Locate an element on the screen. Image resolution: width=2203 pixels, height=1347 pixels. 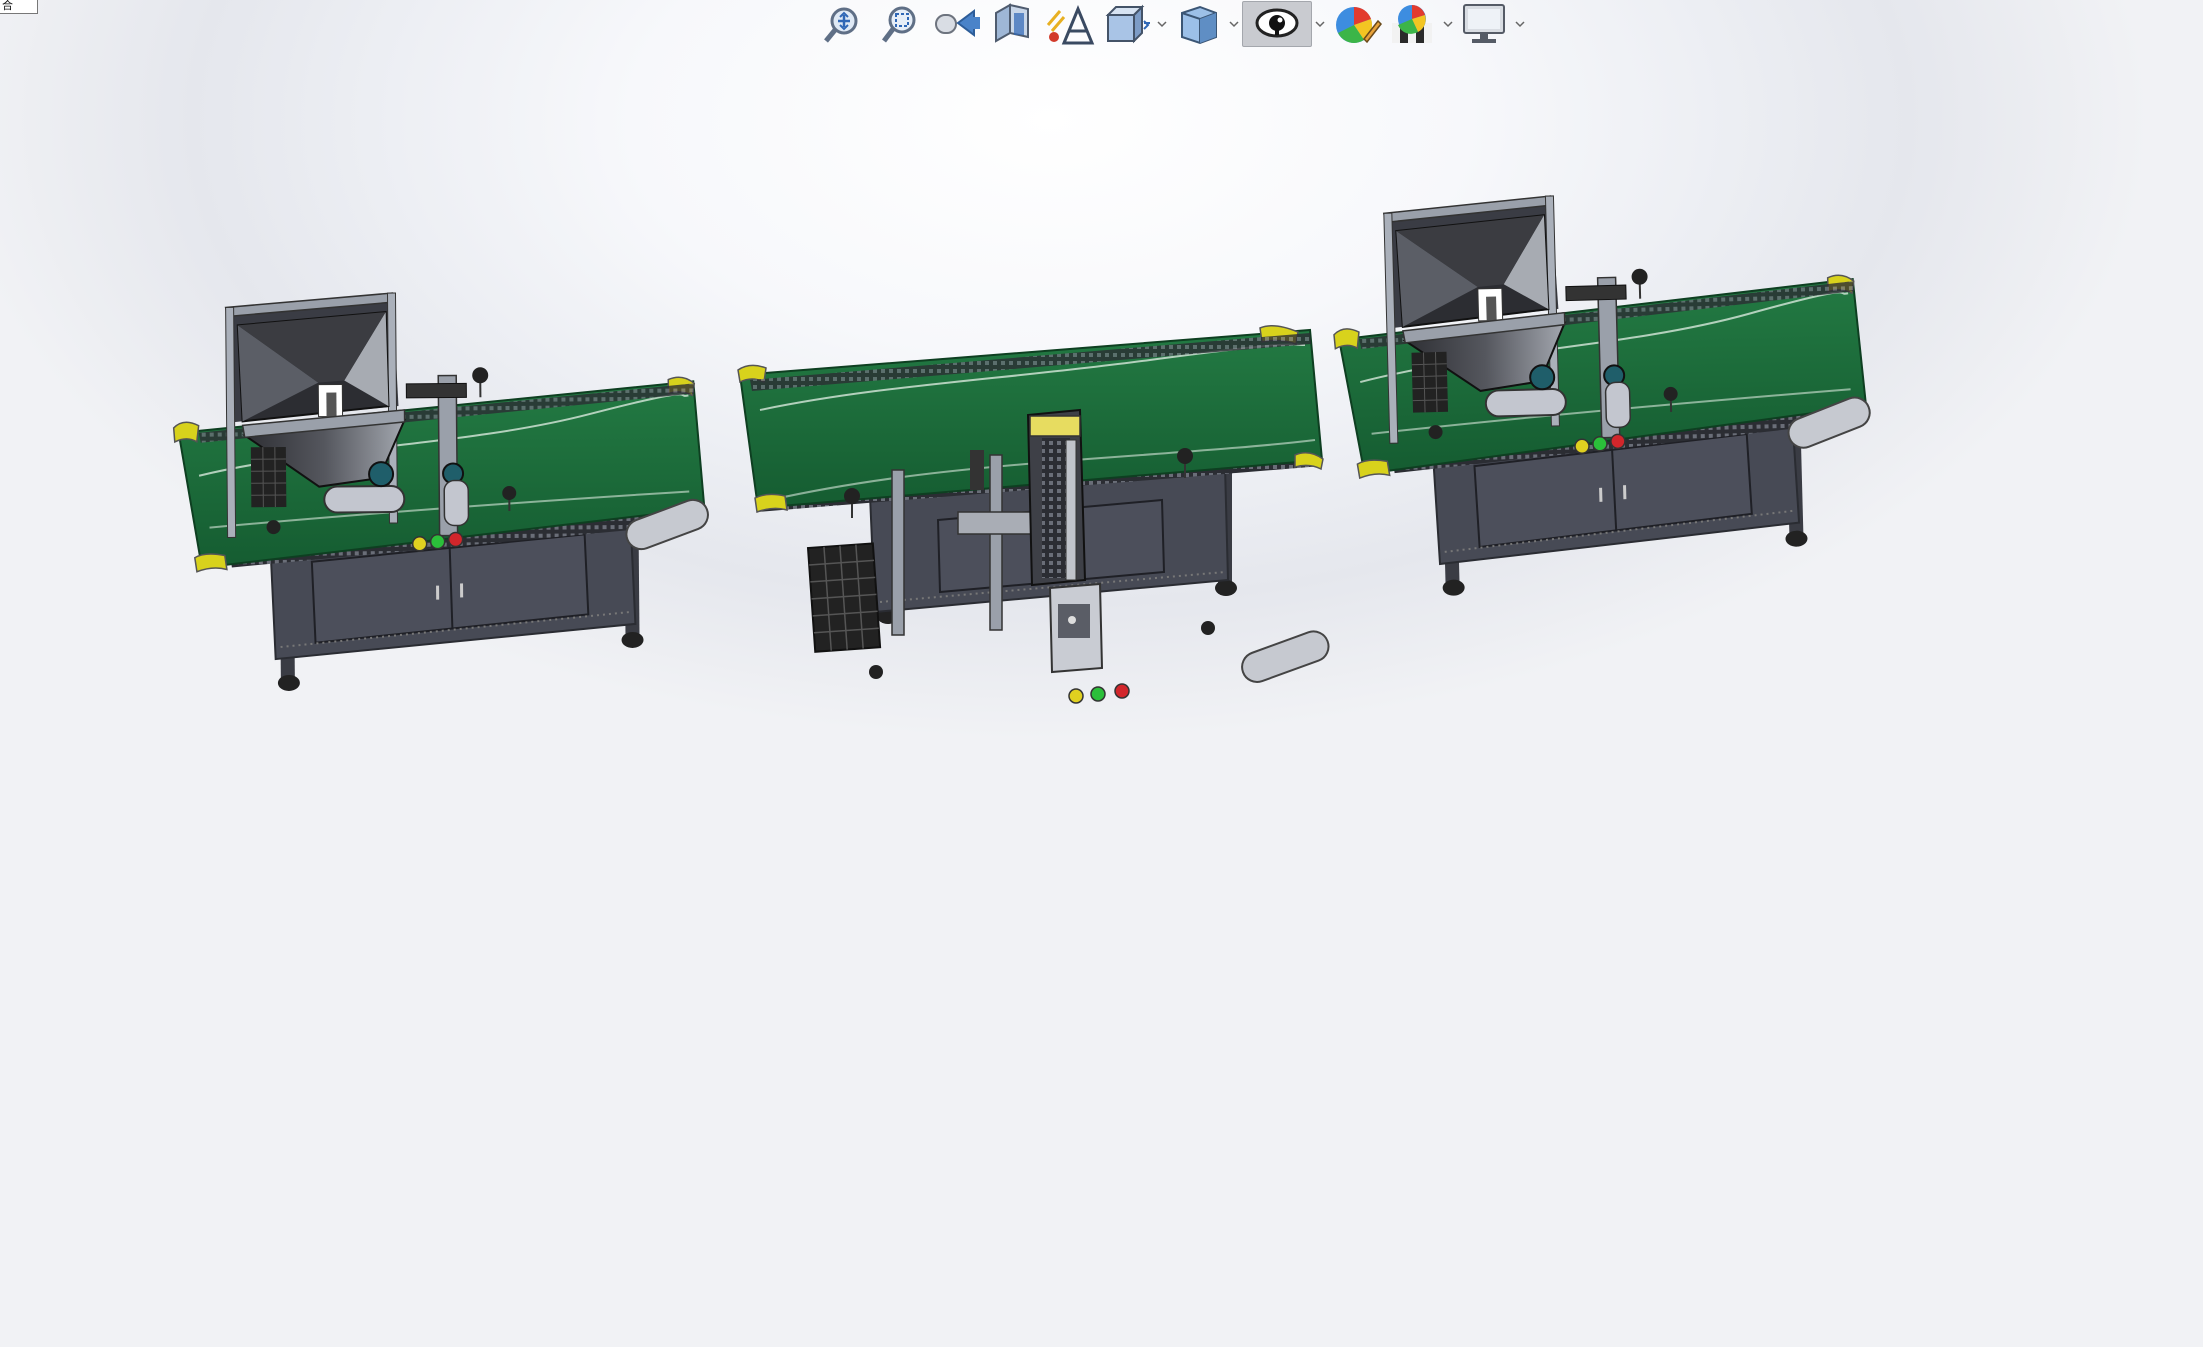
station-3-hopper-conveyor is located at coordinates (1604, 393).